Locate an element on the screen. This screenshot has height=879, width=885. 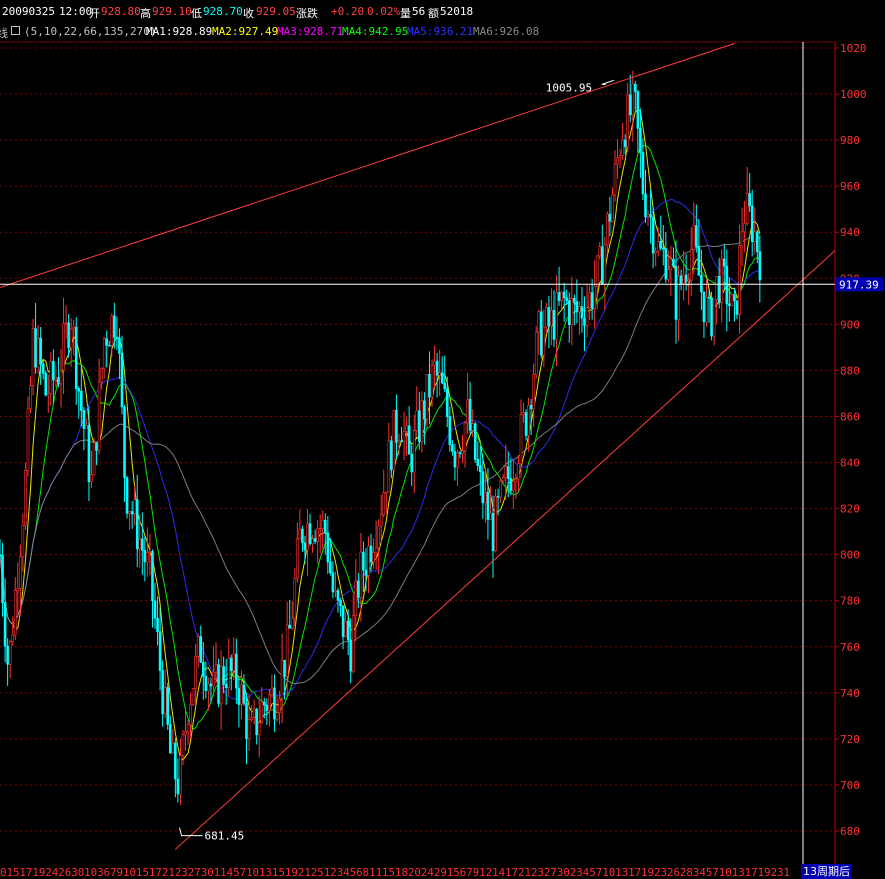
y-tick-label: 820 is located at coordinates (850, 509).